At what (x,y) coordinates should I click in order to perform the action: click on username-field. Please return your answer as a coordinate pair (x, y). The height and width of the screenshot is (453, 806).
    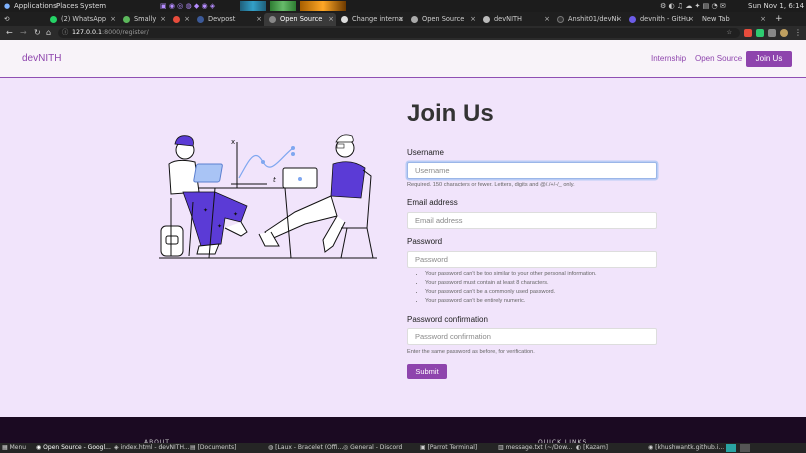
    Looking at the image, I should click on (532, 170).